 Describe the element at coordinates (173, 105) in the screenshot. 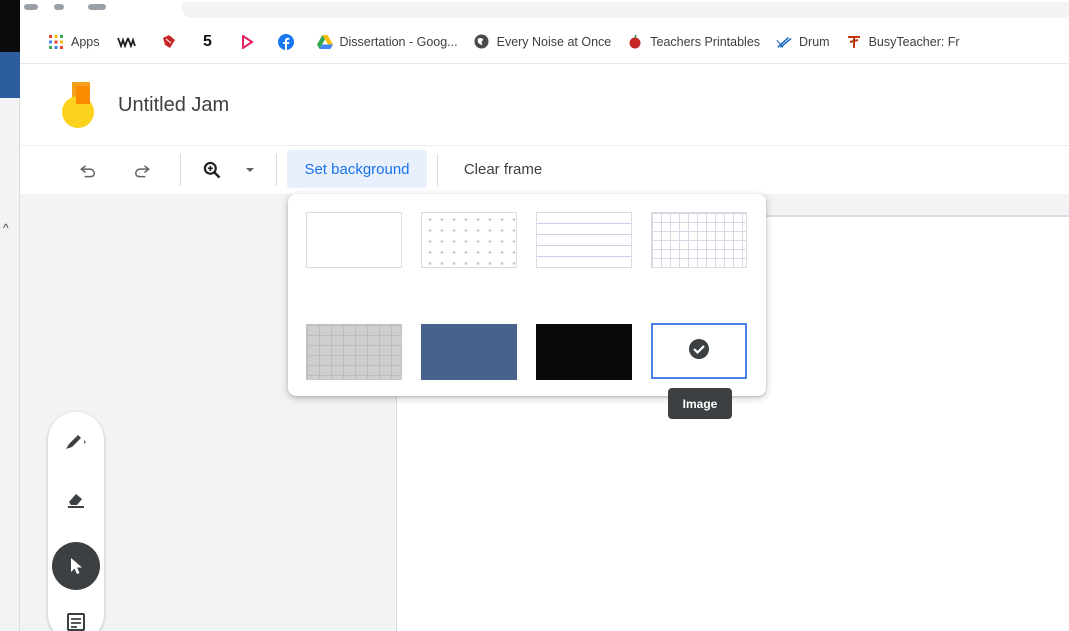

I see `jam-title: Untitled Jam` at that location.